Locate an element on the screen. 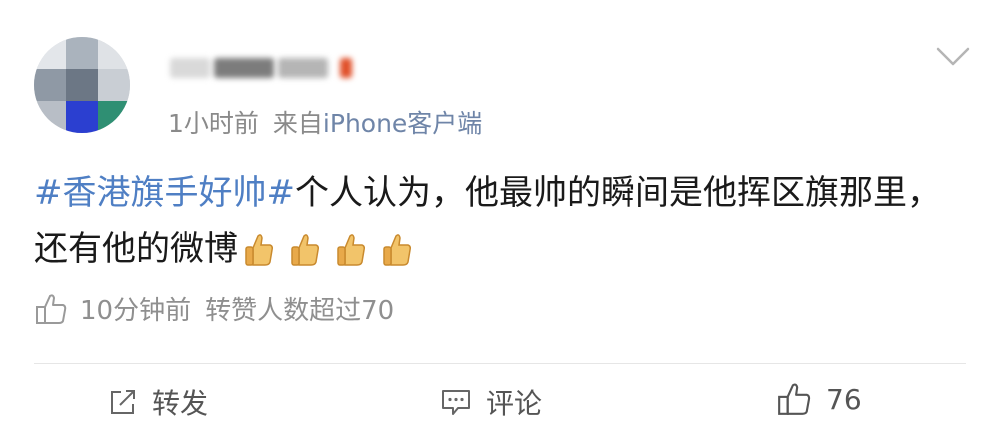 Image resolution: width=1000 pixels, height=444 pixels. like-button: 76 is located at coordinates (819, 399).